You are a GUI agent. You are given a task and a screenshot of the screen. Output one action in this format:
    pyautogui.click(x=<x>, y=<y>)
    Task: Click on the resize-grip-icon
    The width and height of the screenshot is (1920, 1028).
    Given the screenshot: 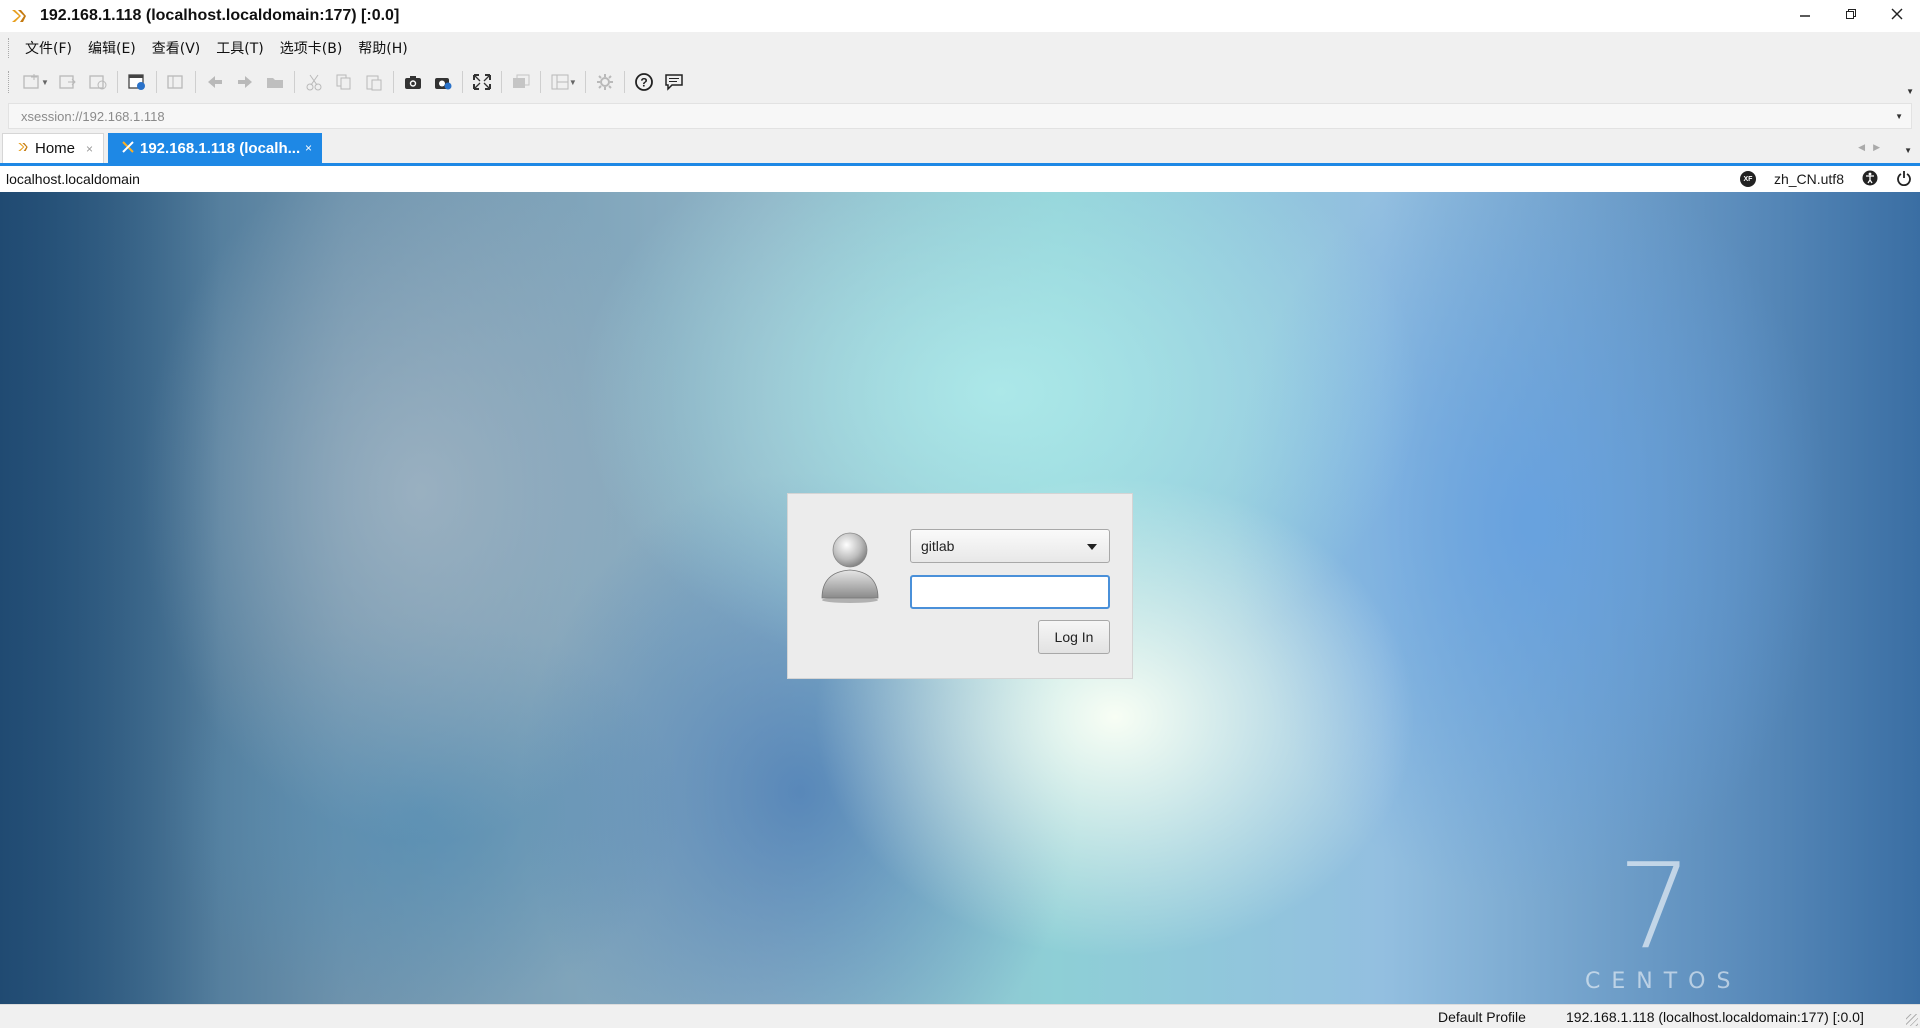 What is the action you would take?
    pyautogui.click(x=1912, y=1020)
    